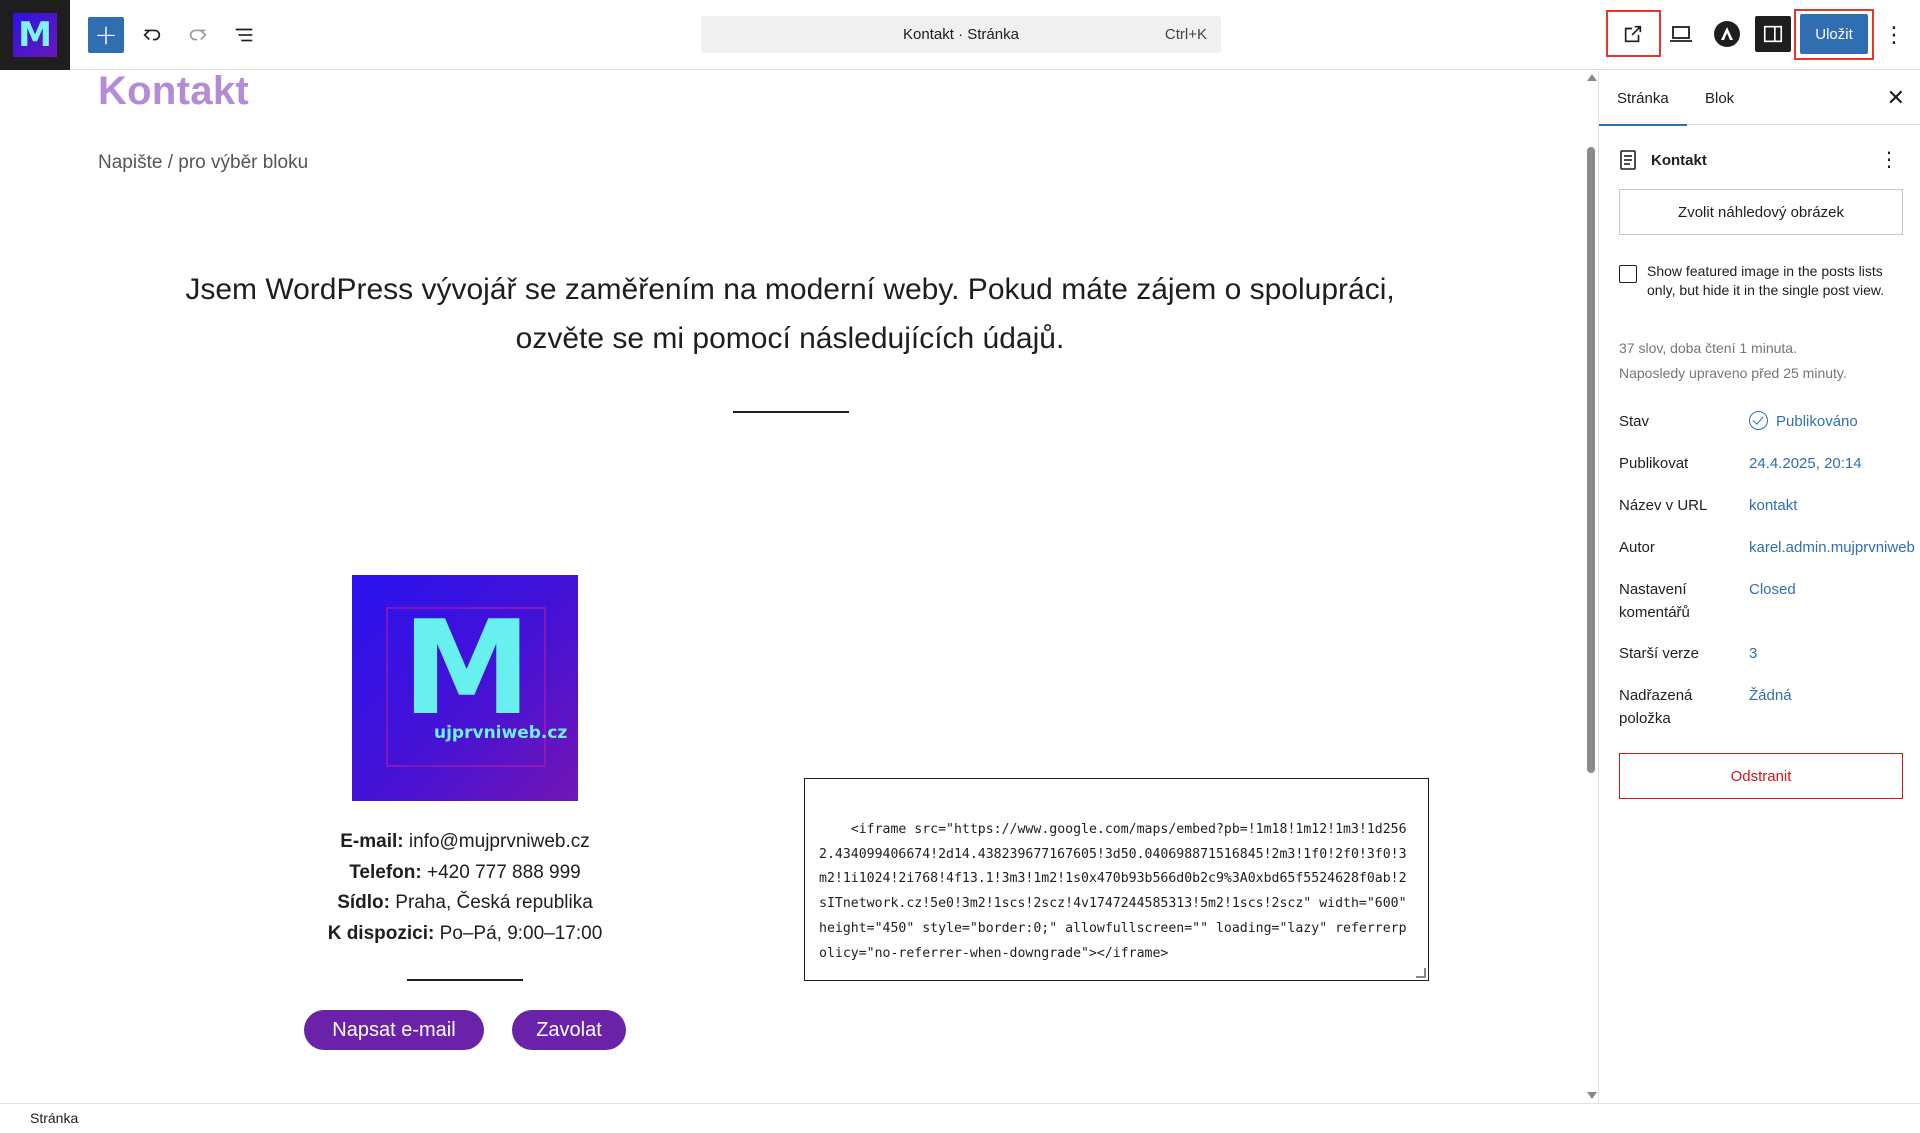  I want to click on delete-button: Odstranit, so click(1761, 776).